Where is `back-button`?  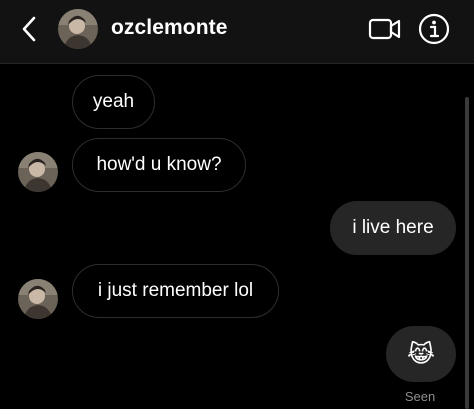 back-button is located at coordinates (29, 29).